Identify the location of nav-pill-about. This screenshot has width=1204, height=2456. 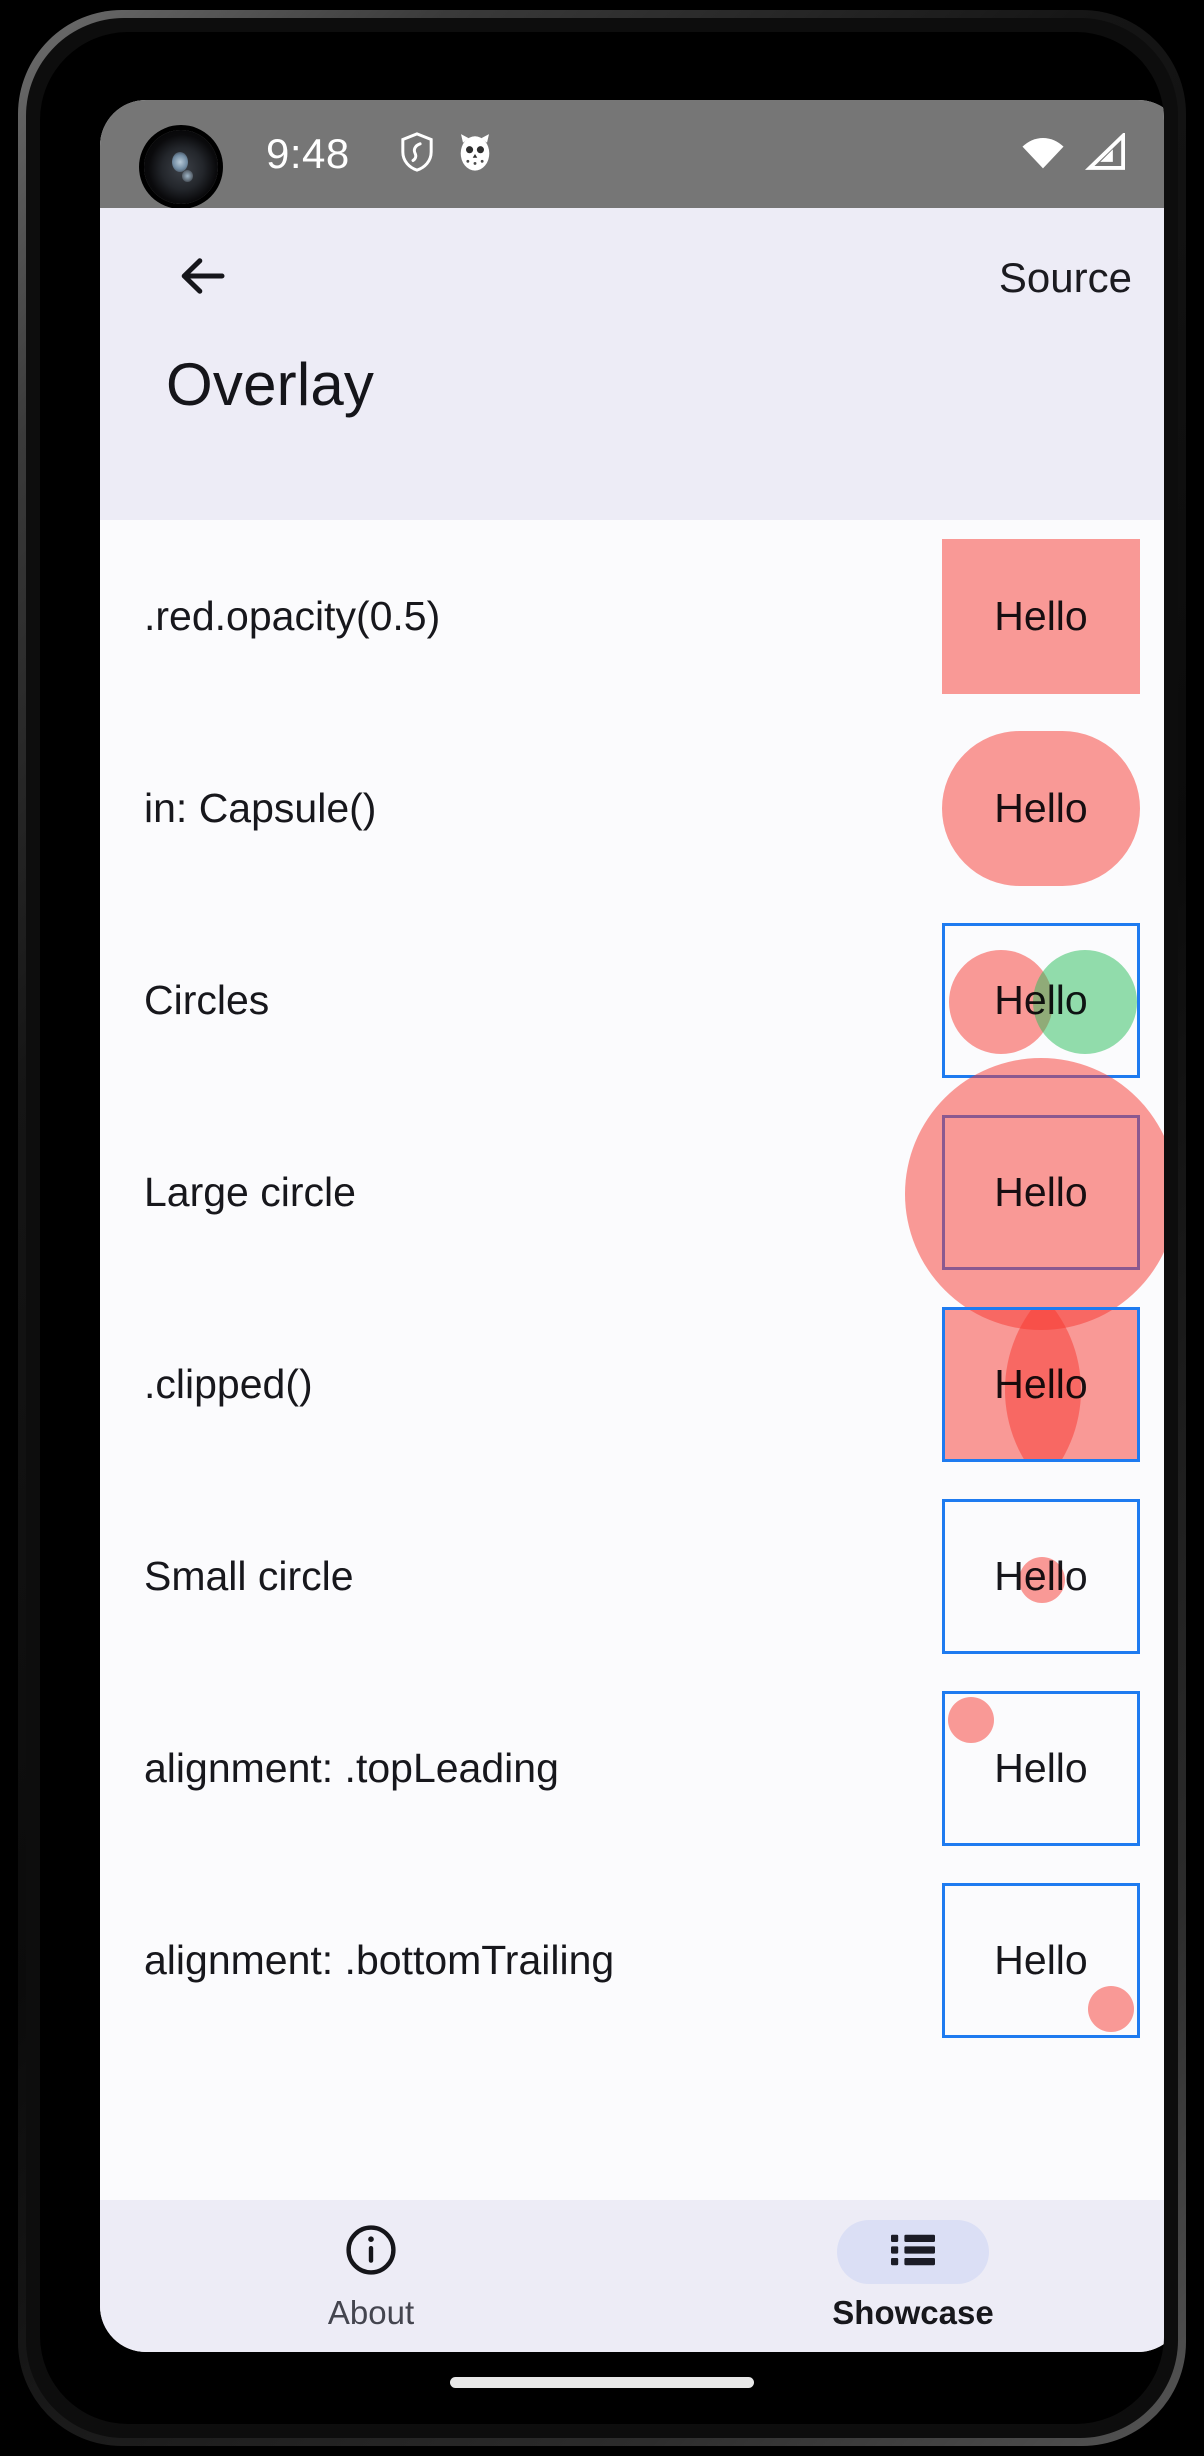
(371, 2252).